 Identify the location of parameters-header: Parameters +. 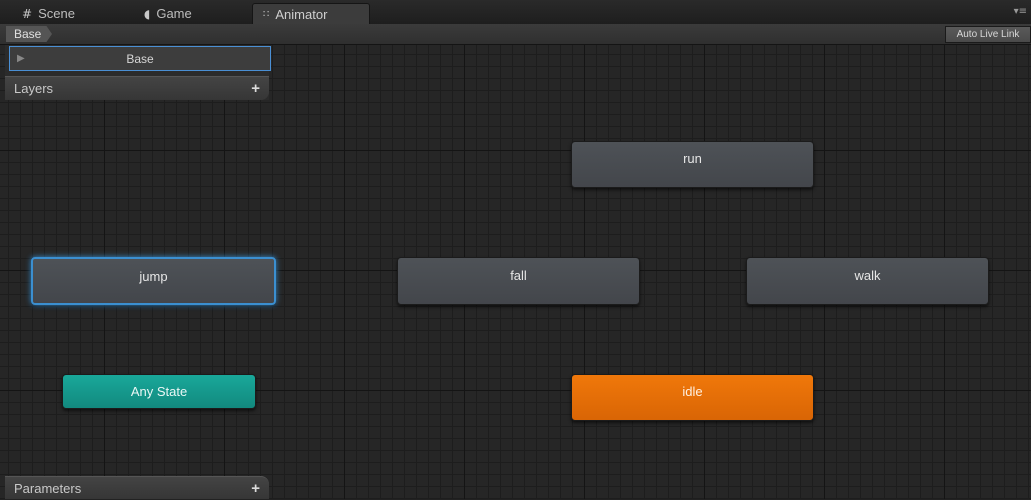
(137, 487).